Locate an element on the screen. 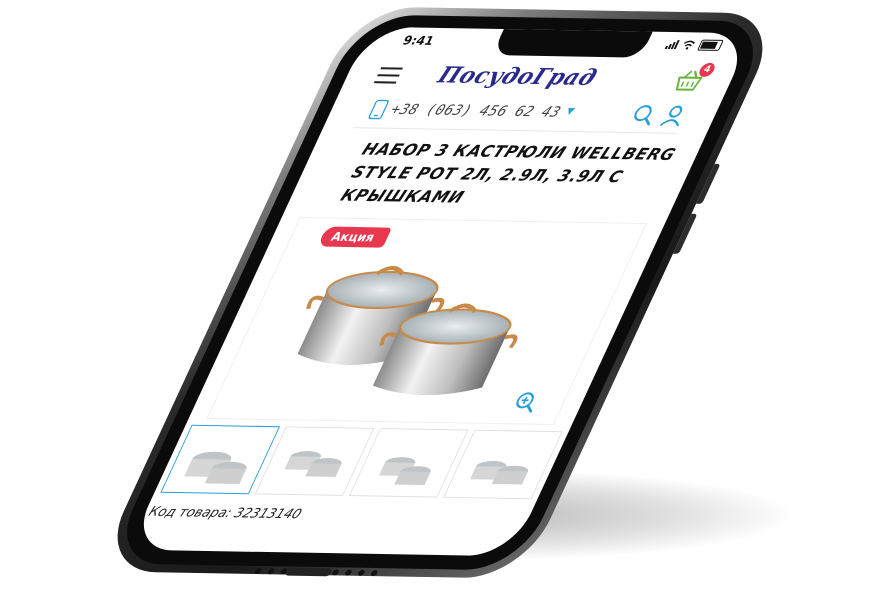 The height and width of the screenshot is (603, 888). phone-icon is located at coordinates (378, 109).